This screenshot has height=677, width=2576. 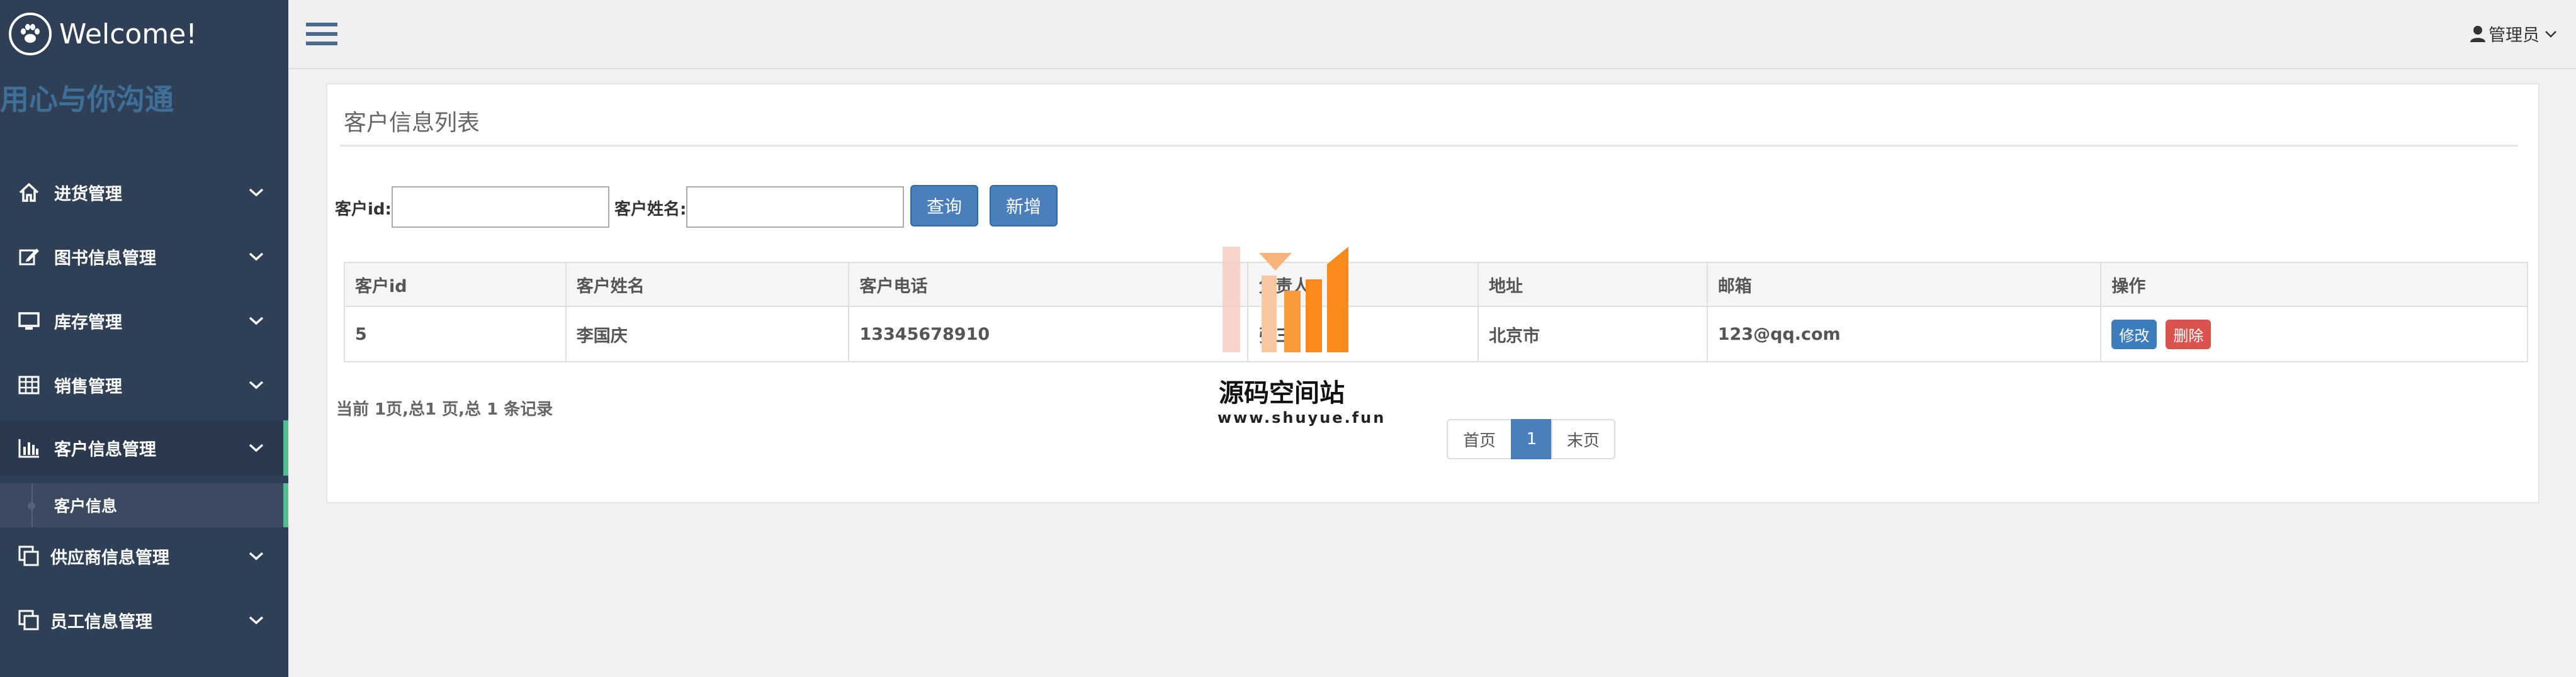 I want to click on column-header: 邮箱, so click(x=1904, y=284).